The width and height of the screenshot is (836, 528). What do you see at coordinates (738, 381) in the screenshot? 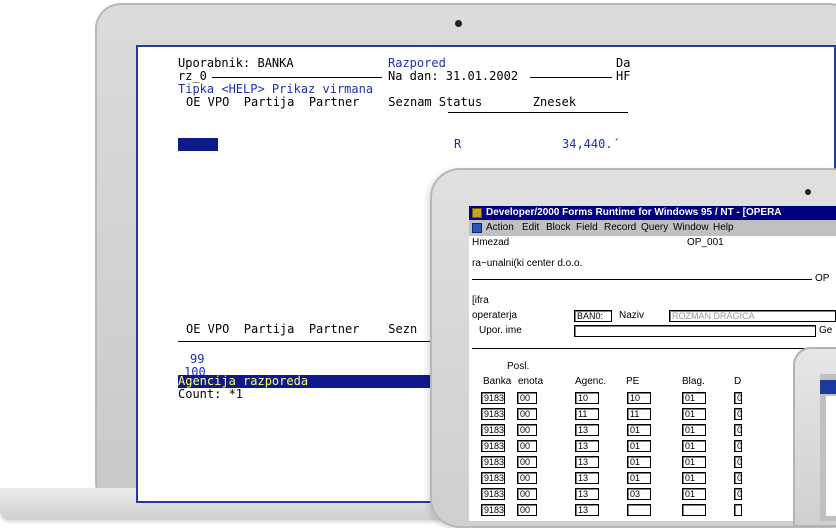
I see `column-header-d: D` at bounding box center [738, 381].